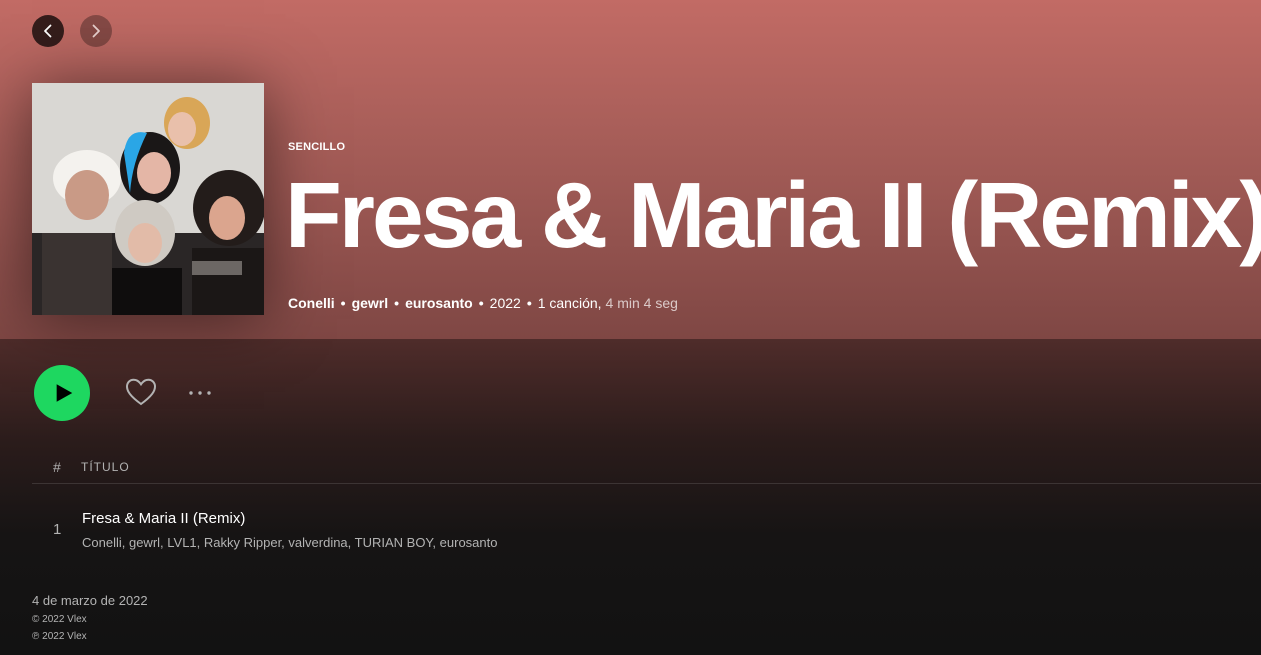 This screenshot has width=1261, height=655. What do you see at coordinates (646, 469) in the screenshot?
I see `tracklist-header: # TÍTULO` at bounding box center [646, 469].